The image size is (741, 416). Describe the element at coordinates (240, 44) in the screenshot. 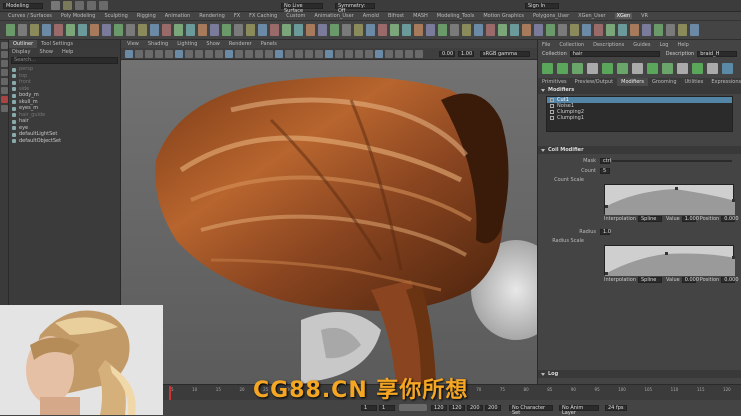

I see `viewport-menu-renderer: Renderer` at that location.